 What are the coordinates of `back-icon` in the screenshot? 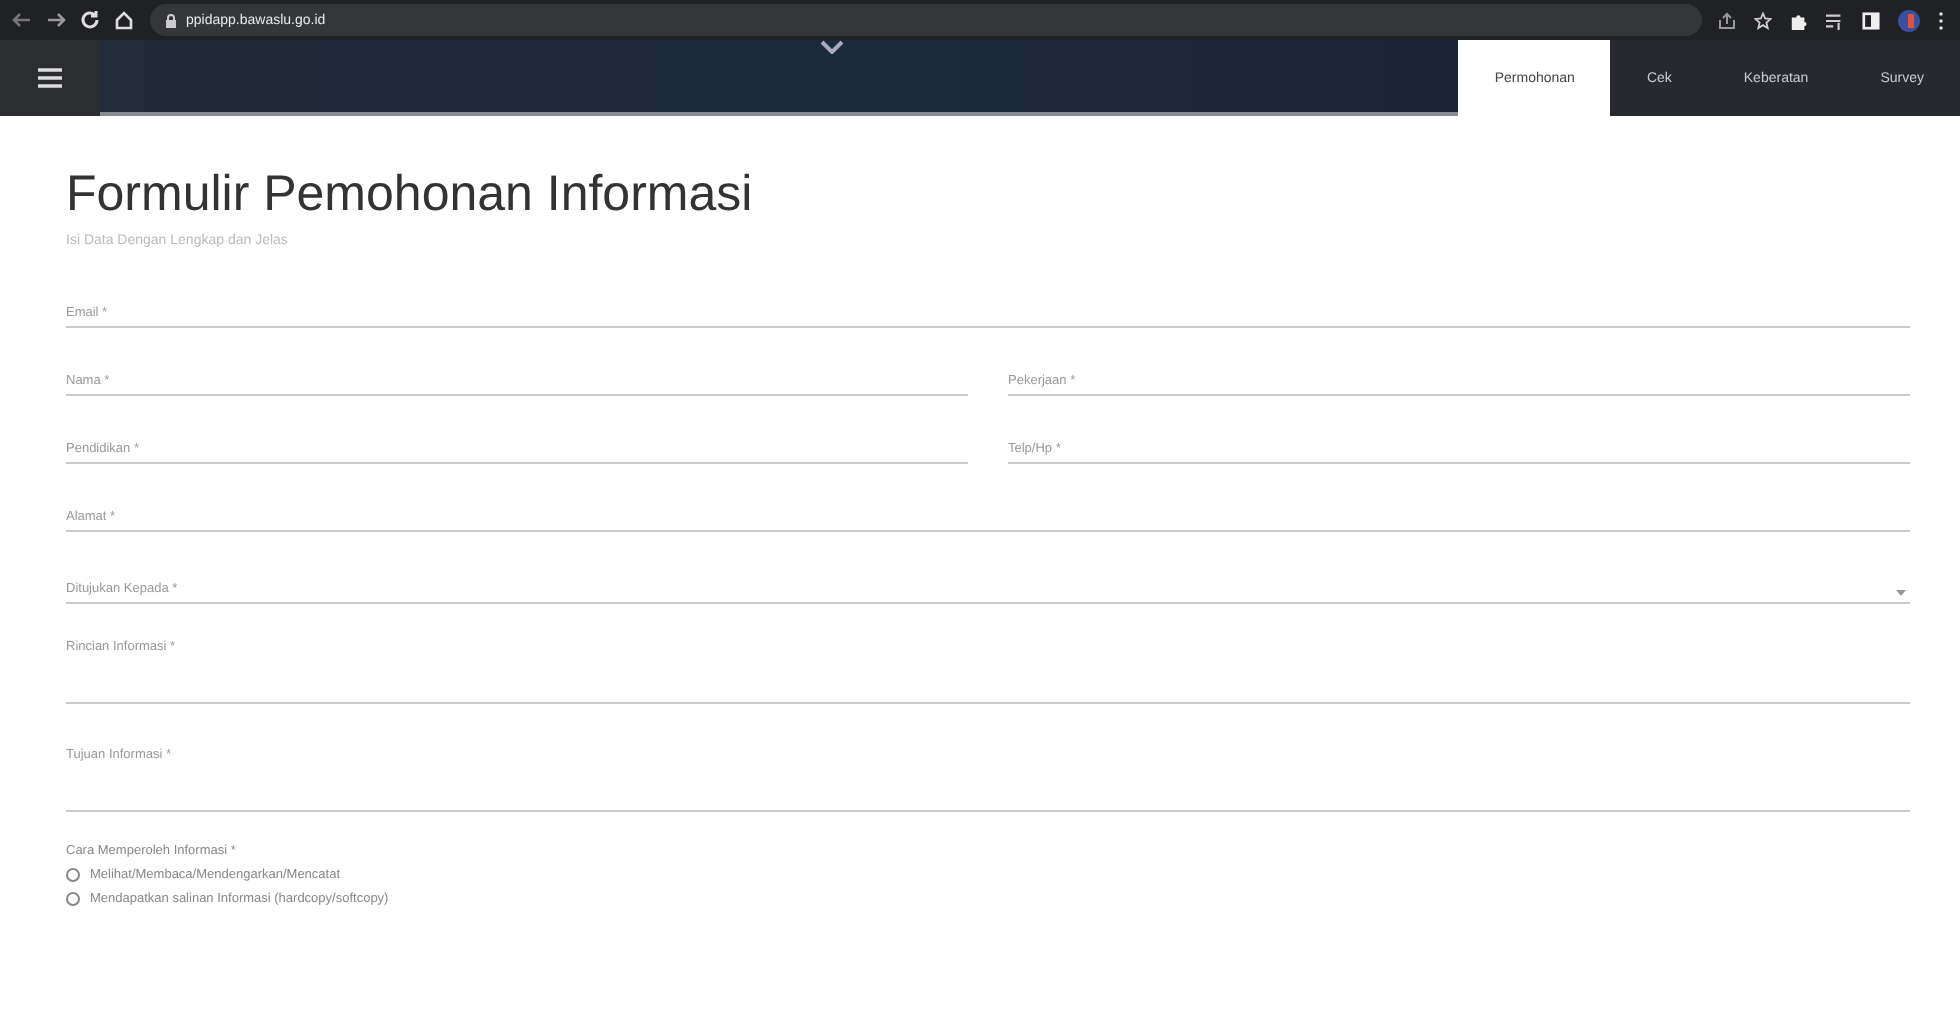 It's located at (22, 20).